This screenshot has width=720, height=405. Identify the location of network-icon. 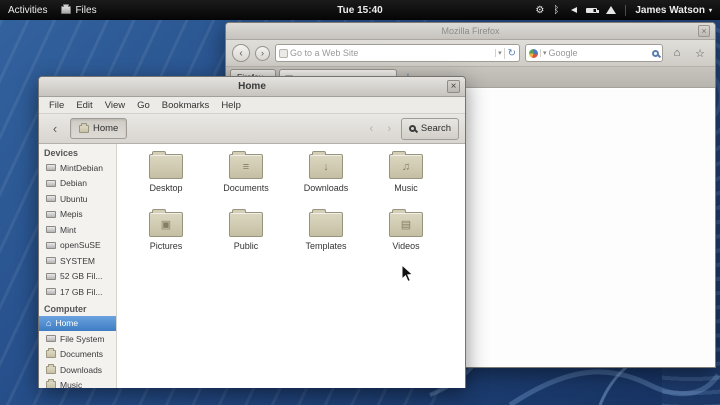
(611, 10).